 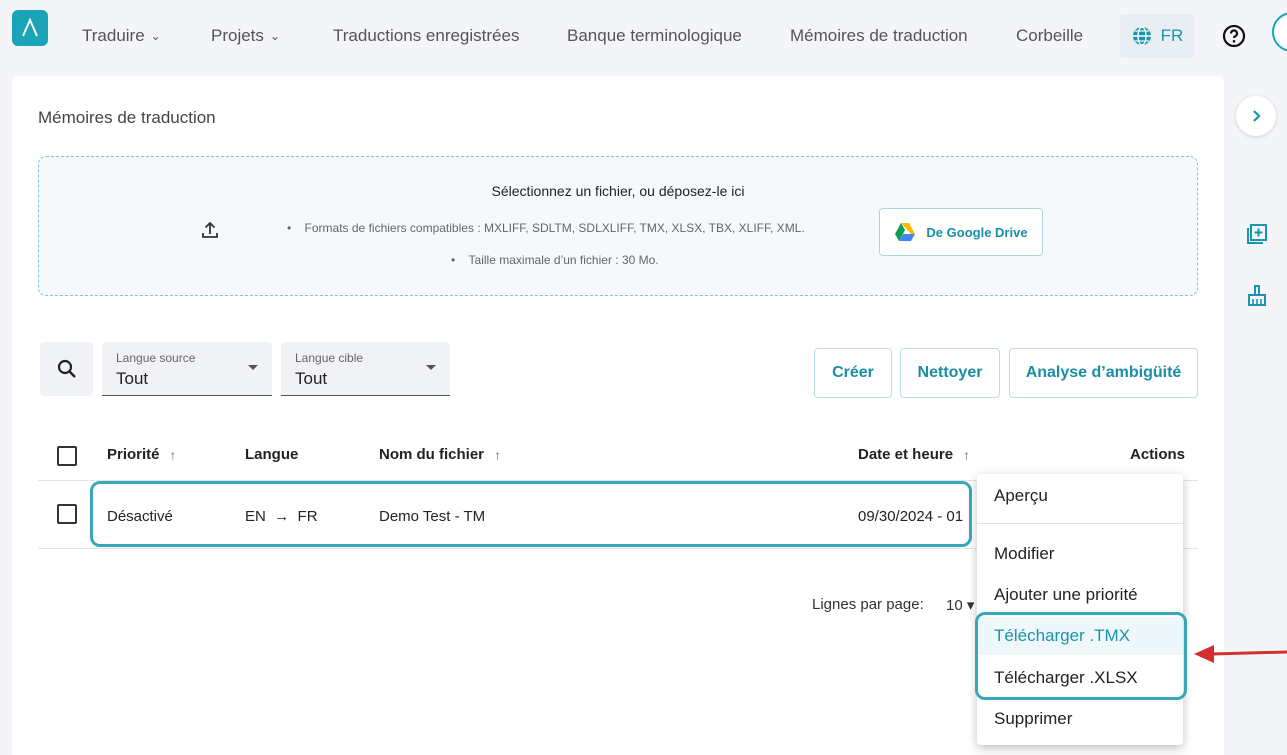 I want to click on header-language: Langue, so click(x=272, y=454).